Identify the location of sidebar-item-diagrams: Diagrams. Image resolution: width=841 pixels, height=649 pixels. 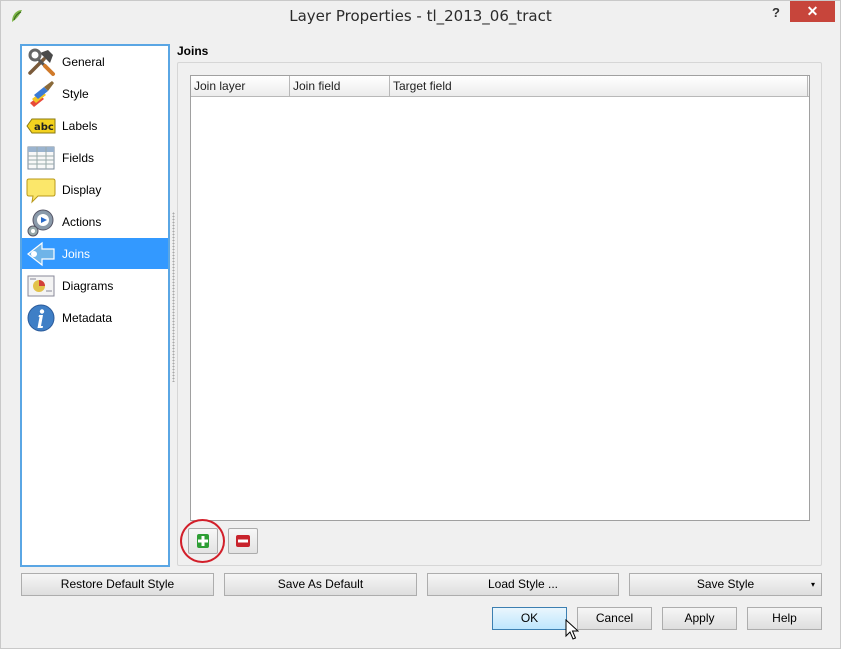
(95, 285).